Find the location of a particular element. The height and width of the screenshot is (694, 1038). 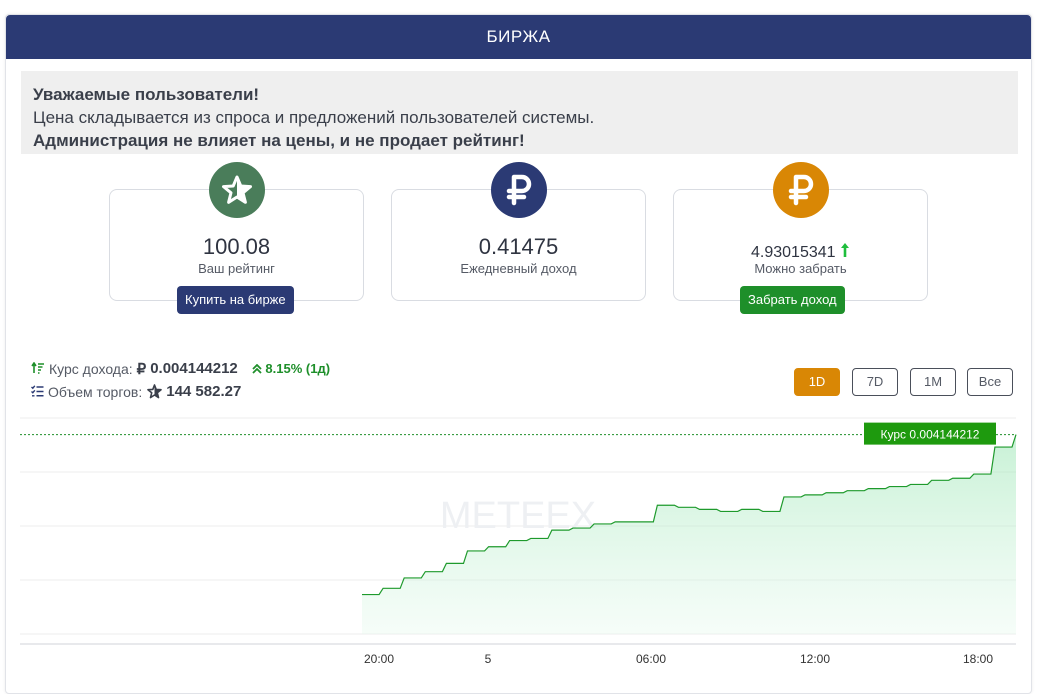

range-1m-button: 1M is located at coordinates (933, 382).